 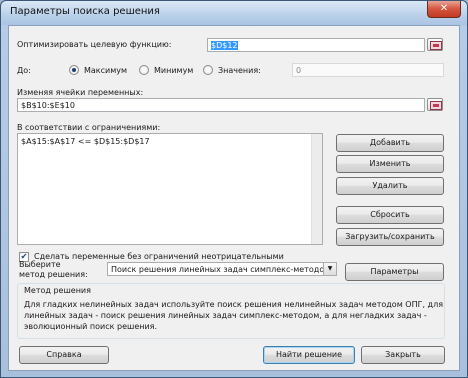 I want to click on radio-min, so click(x=144, y=70).